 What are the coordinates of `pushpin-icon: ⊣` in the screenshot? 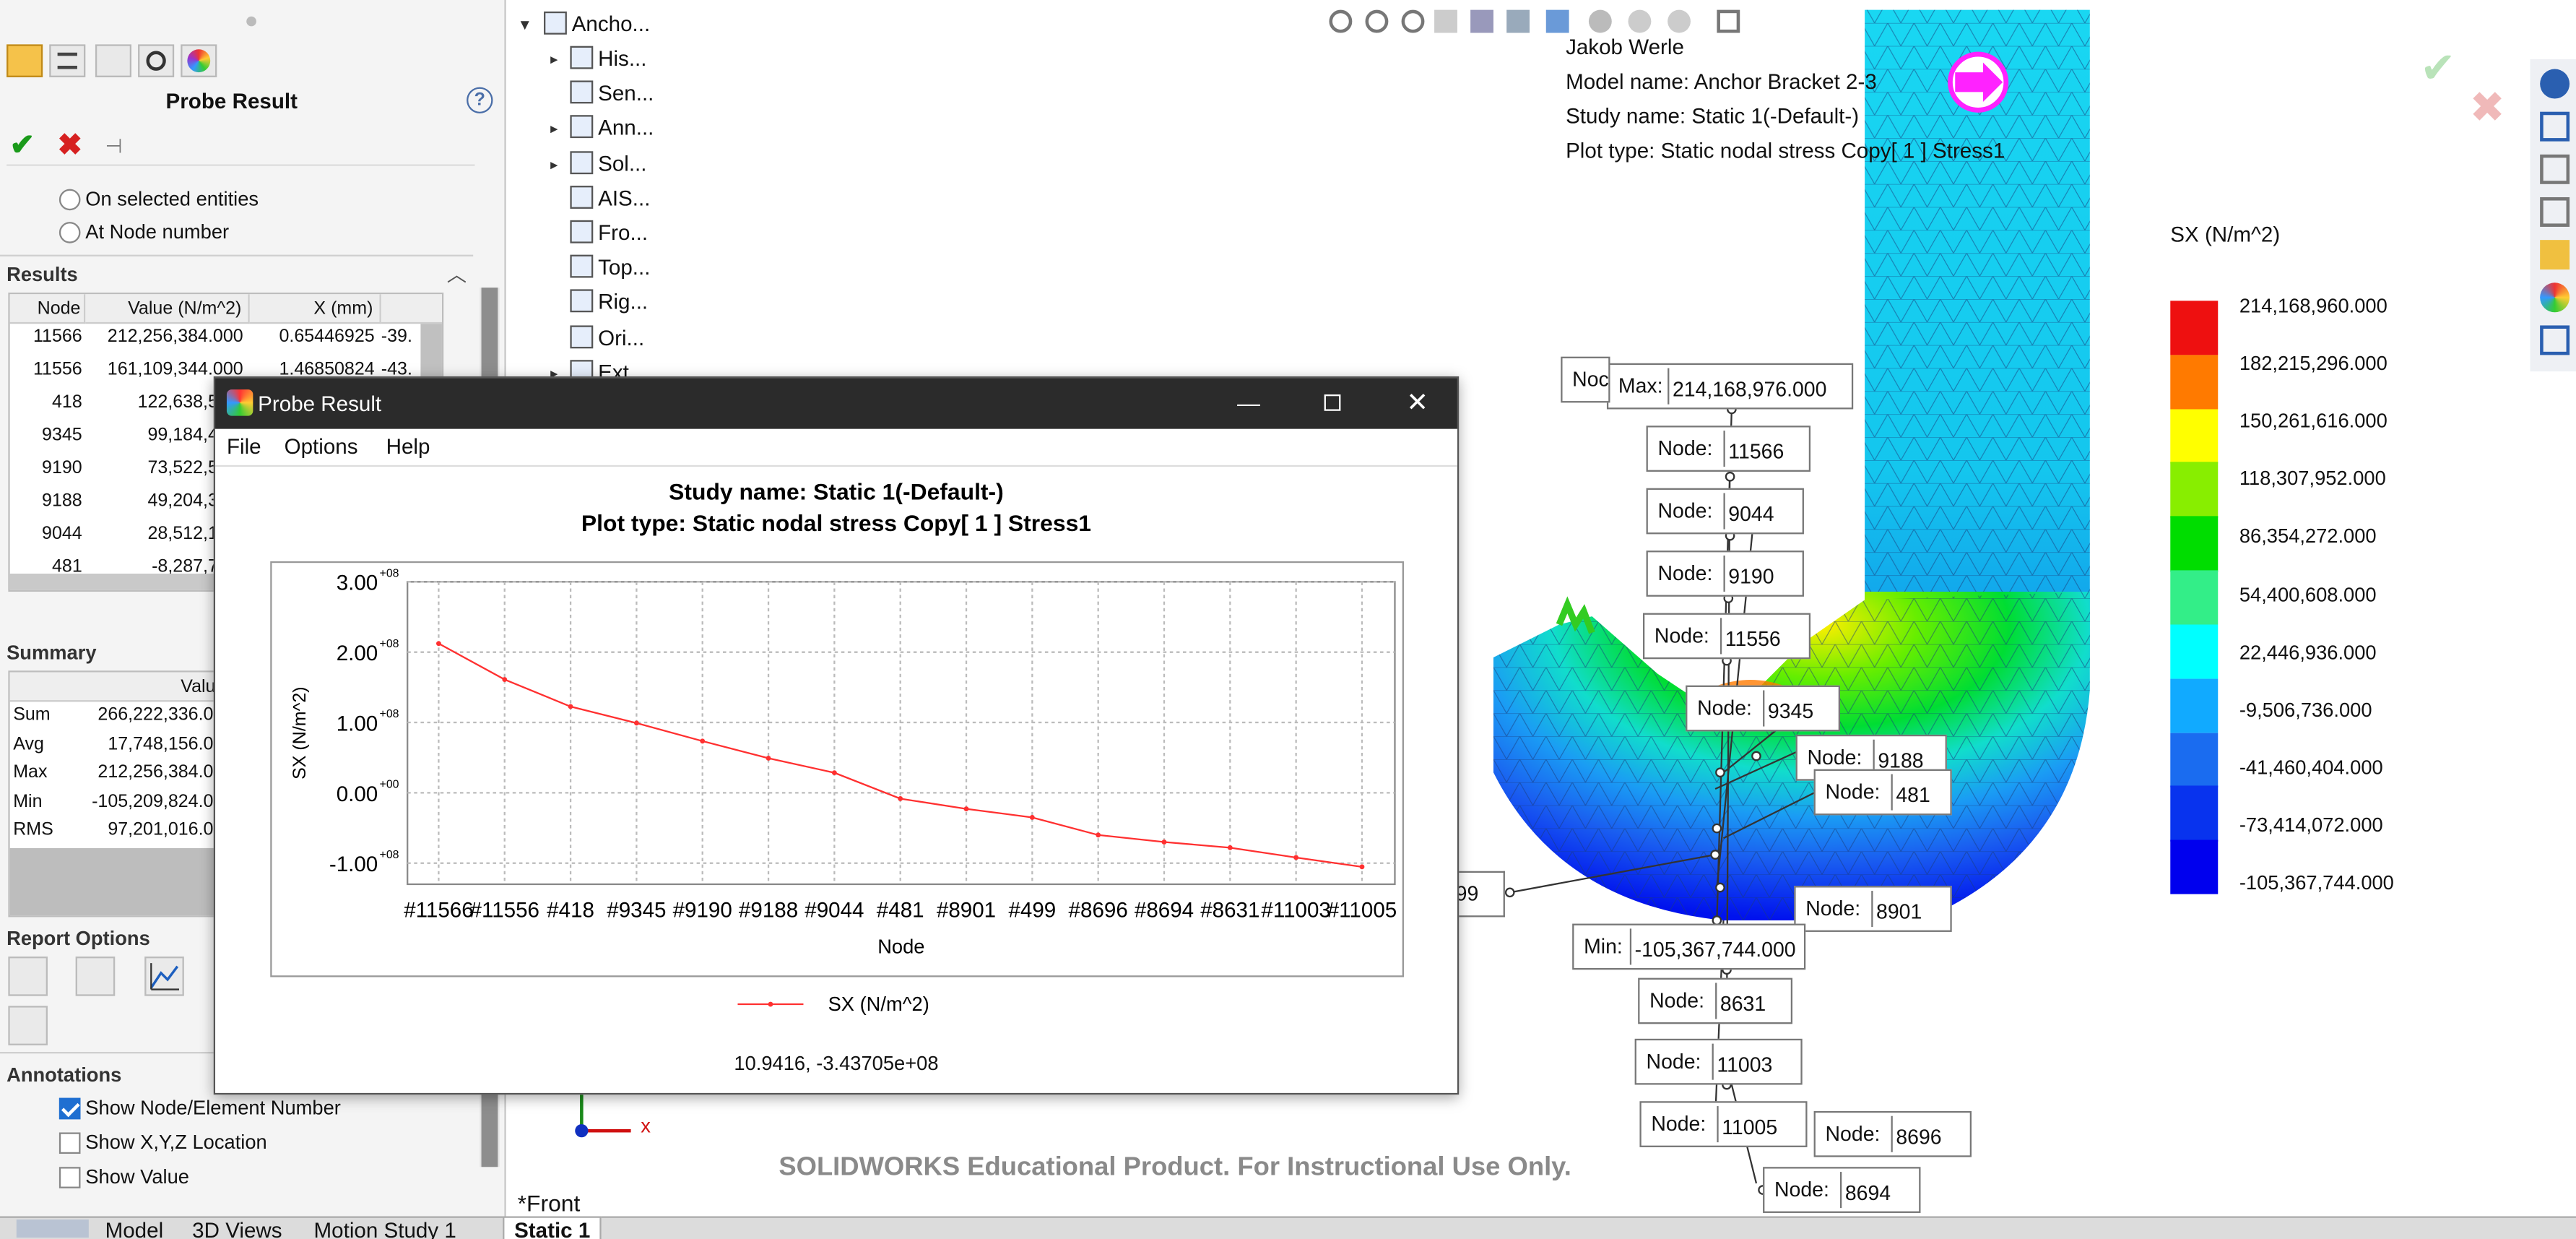 It's located at (114, 146).